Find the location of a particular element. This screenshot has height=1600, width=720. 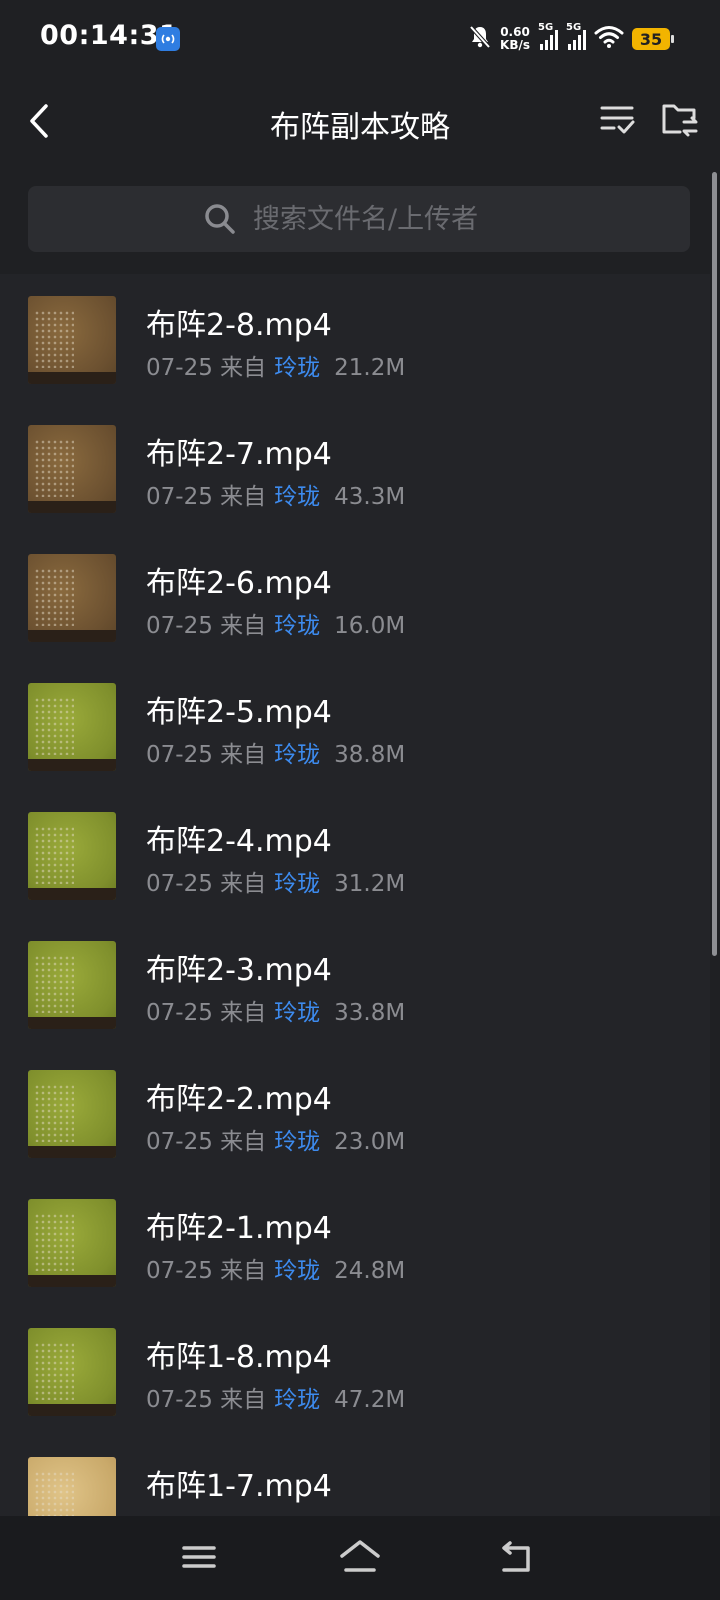

search-box is located at coordinates (359, 219).